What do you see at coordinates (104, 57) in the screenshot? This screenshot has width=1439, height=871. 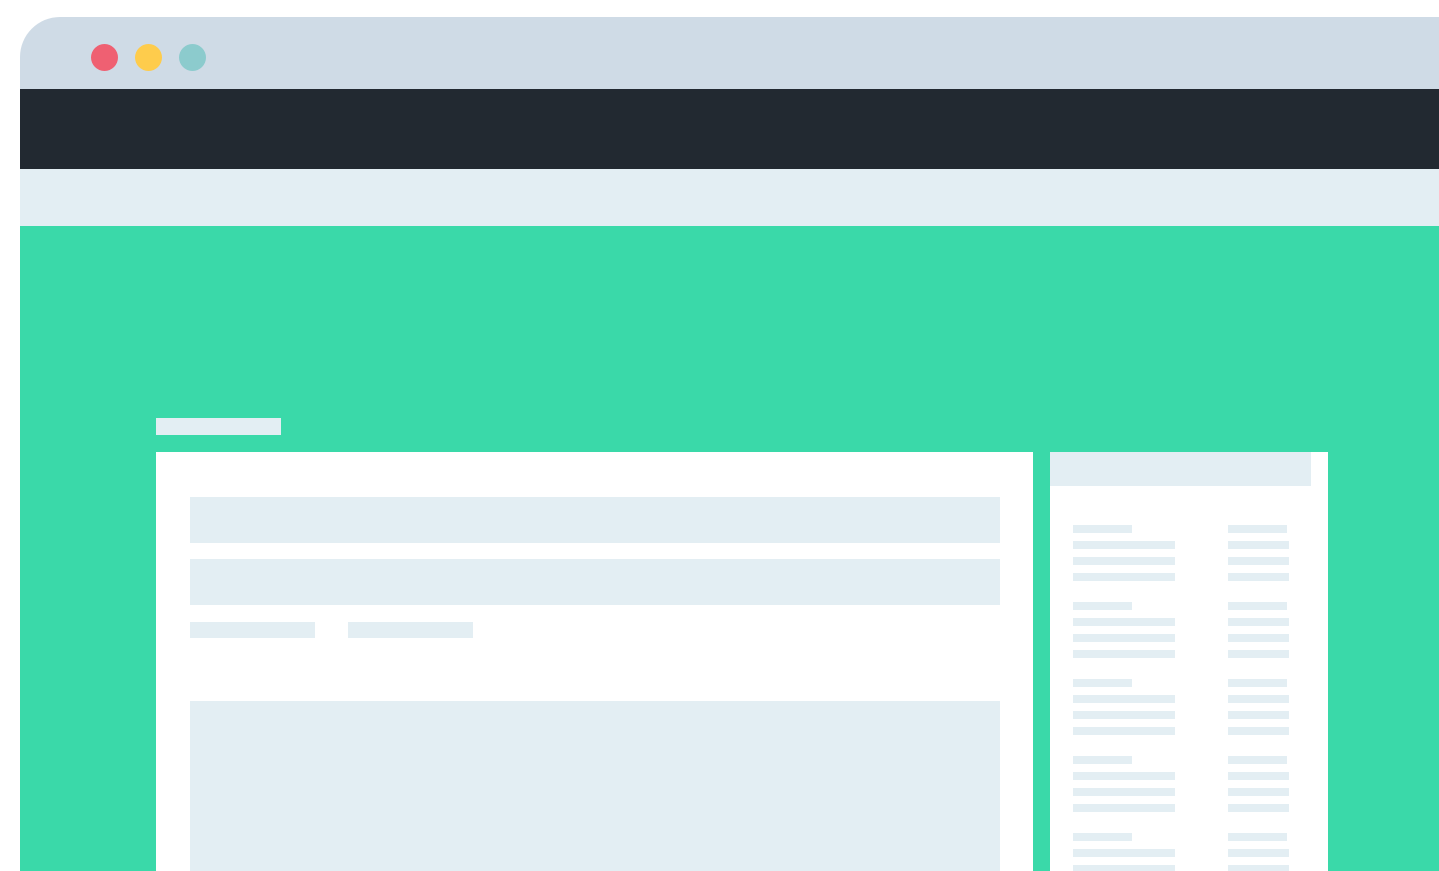 I see `close-window-button` at bounding box center [104, 57].